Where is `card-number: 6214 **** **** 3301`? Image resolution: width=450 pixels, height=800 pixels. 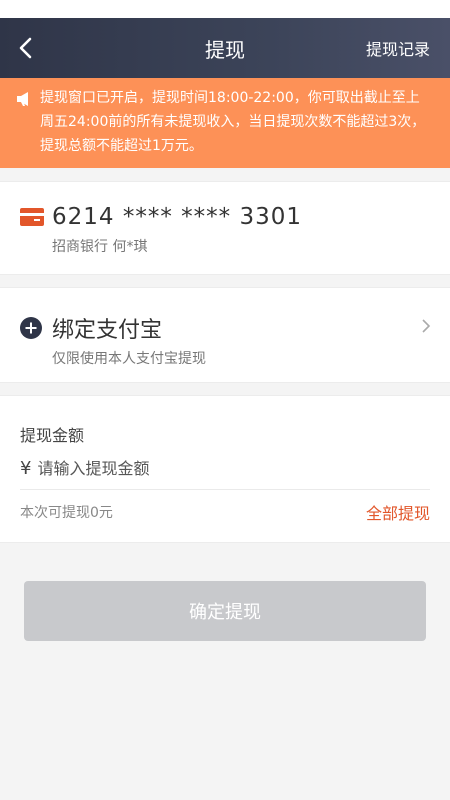
card-number: 6214 **** **** 3301 is located at coordinates (177, 217).